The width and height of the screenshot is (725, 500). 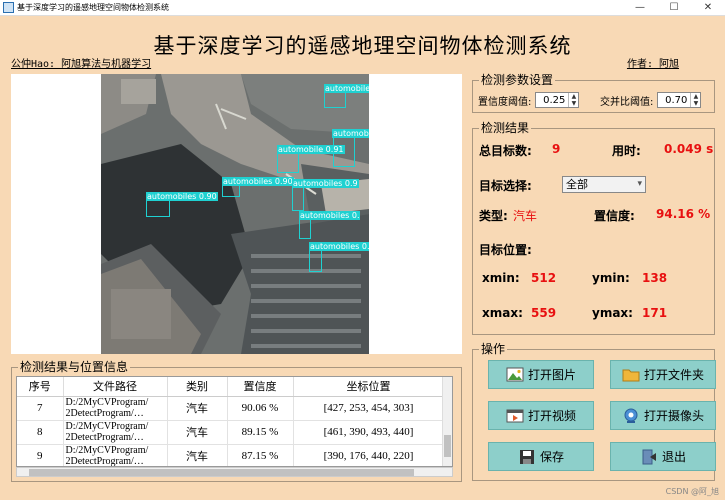 I want to click on coords-cell: [390, 176, 440, 220], so click(x=369, y=455).